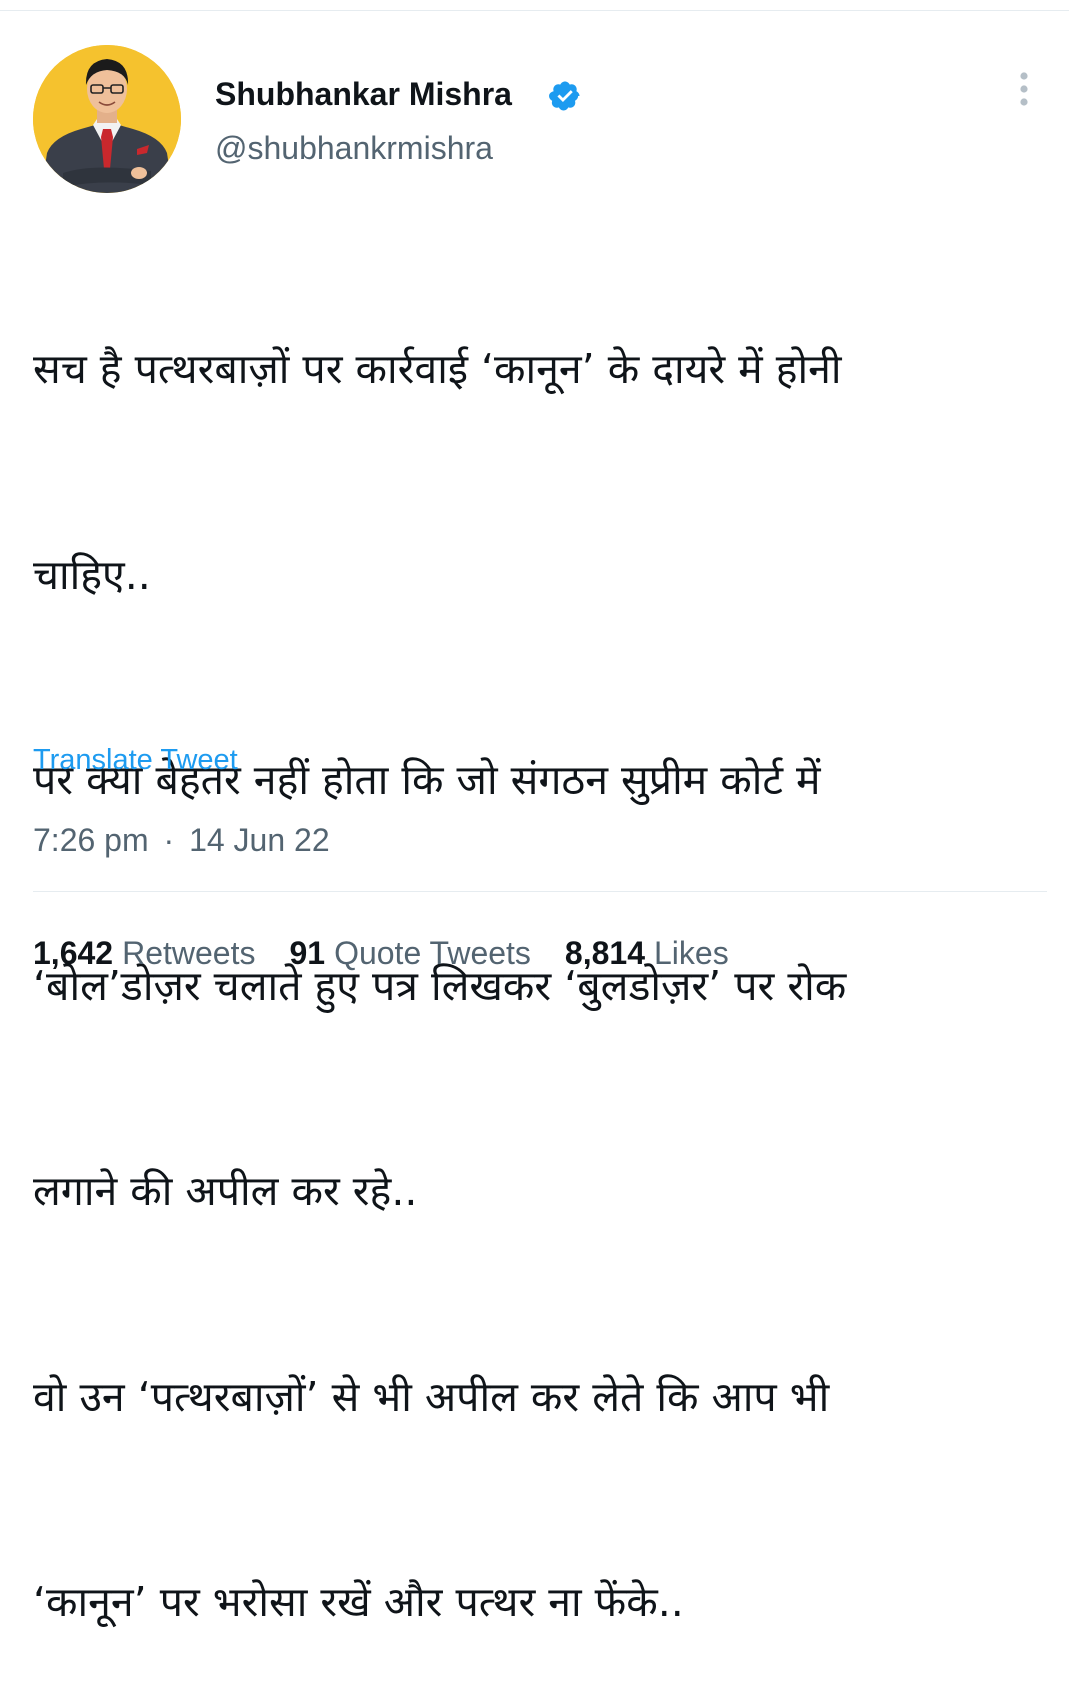  Describe the element at coordinates (354, 148) in the screenshot. I see `author-handle: @shubhankrmishra` at that location.